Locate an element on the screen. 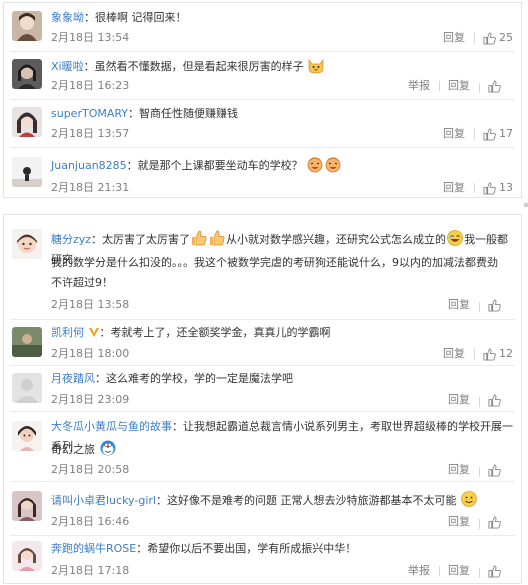  comment-time: 2月18日 20:58 is located at coordinates (90, 469).